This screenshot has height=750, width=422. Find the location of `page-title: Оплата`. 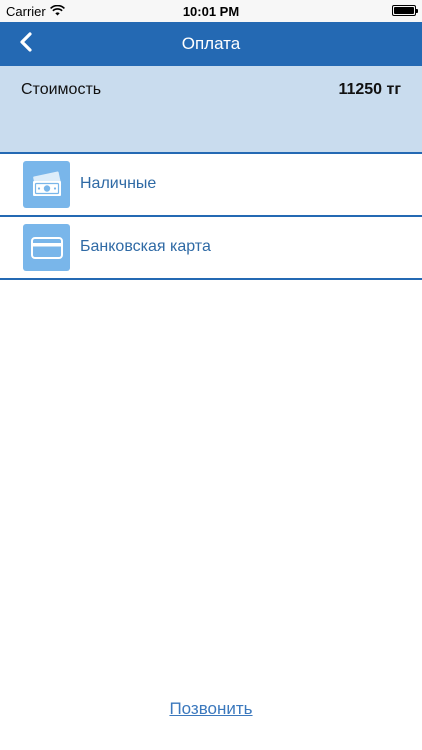

page-title: Оплата is located at coordinates (211, 43).